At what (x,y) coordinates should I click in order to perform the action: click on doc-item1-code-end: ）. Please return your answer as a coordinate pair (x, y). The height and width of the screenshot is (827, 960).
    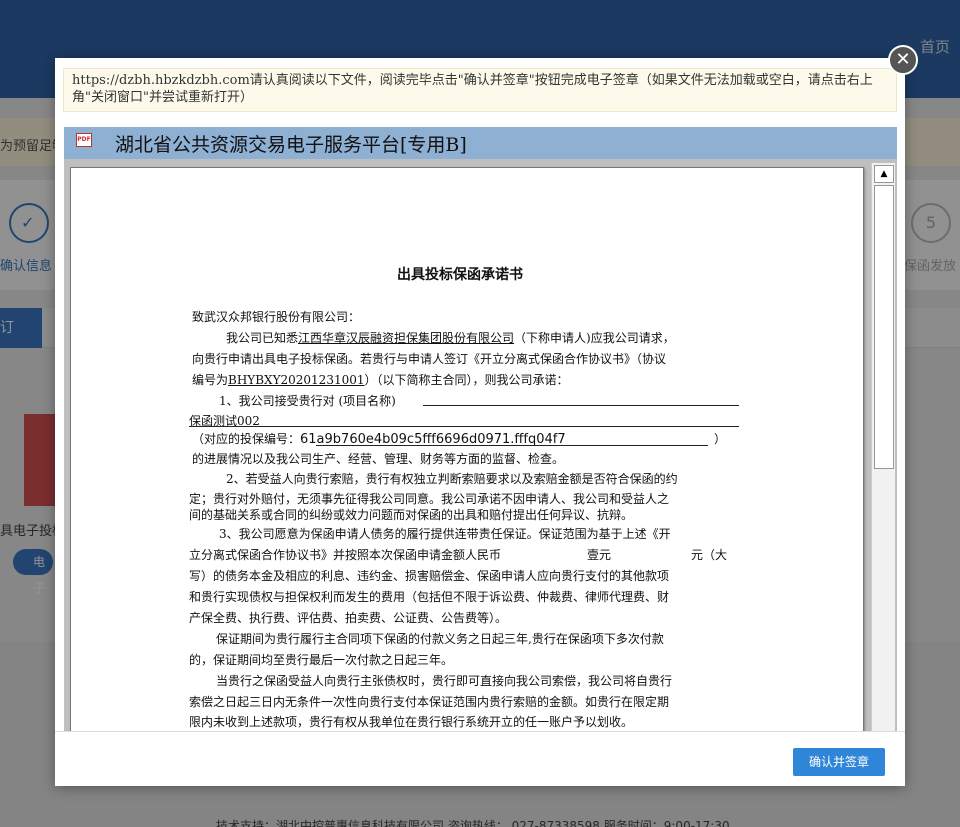
    Looking at the image, I should click on (720, 439).